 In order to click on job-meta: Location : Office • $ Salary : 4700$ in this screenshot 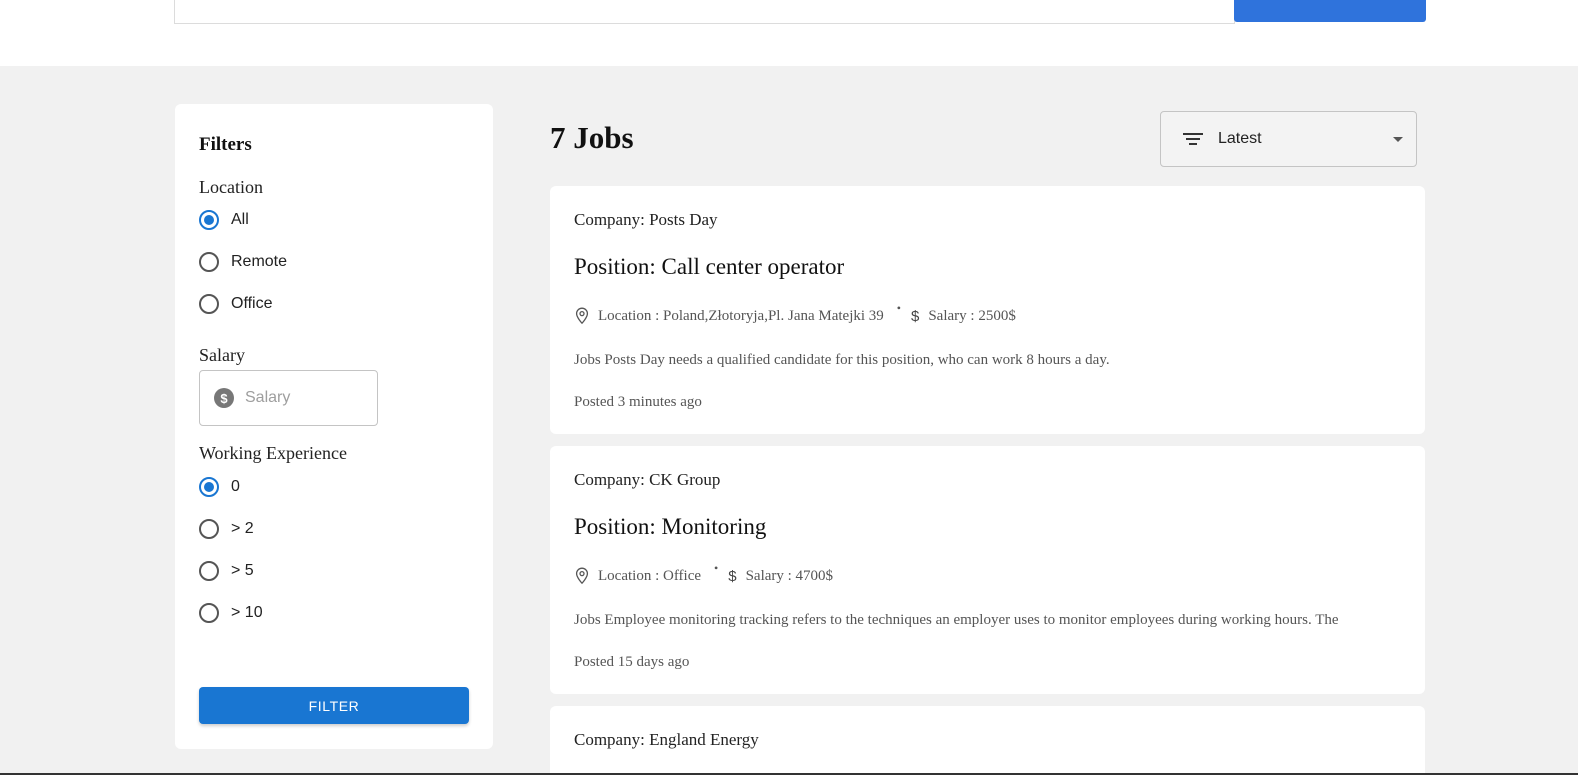, I will do `click(704, 573)`.